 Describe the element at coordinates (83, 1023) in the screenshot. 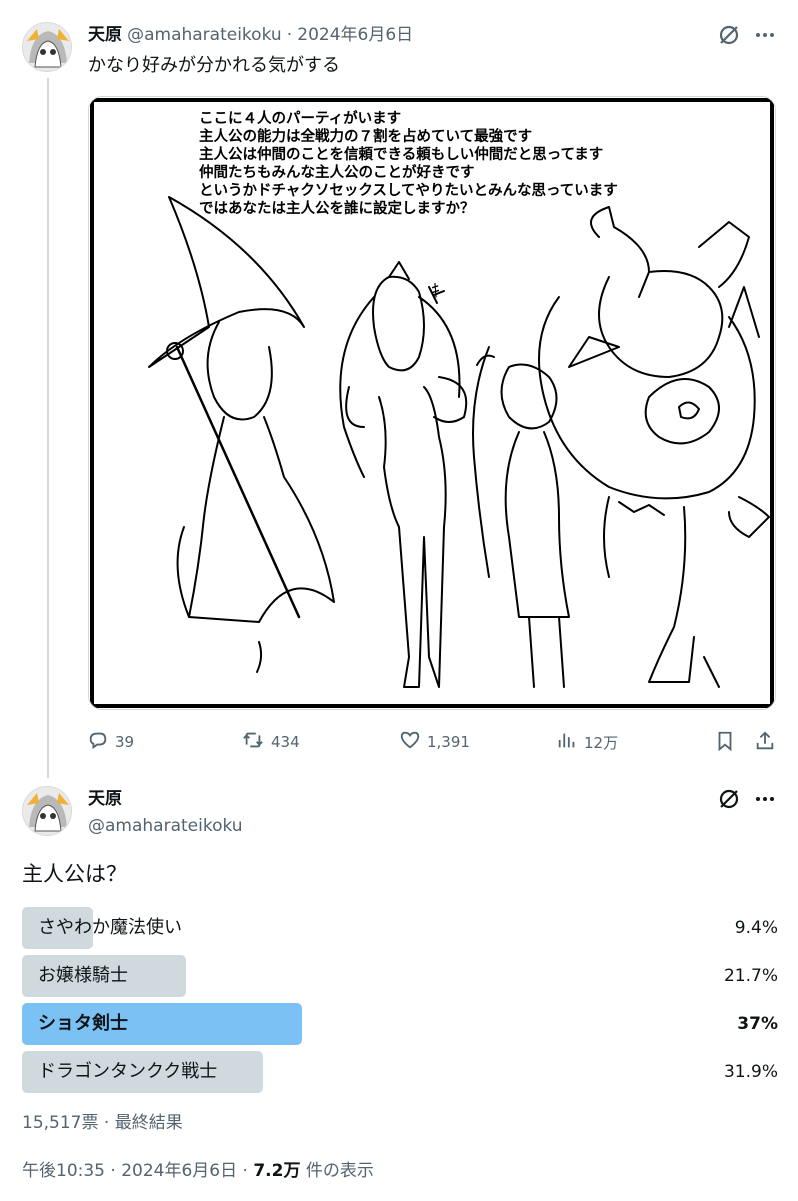

I see `poll-option-label: ショタ剣士` at that location.